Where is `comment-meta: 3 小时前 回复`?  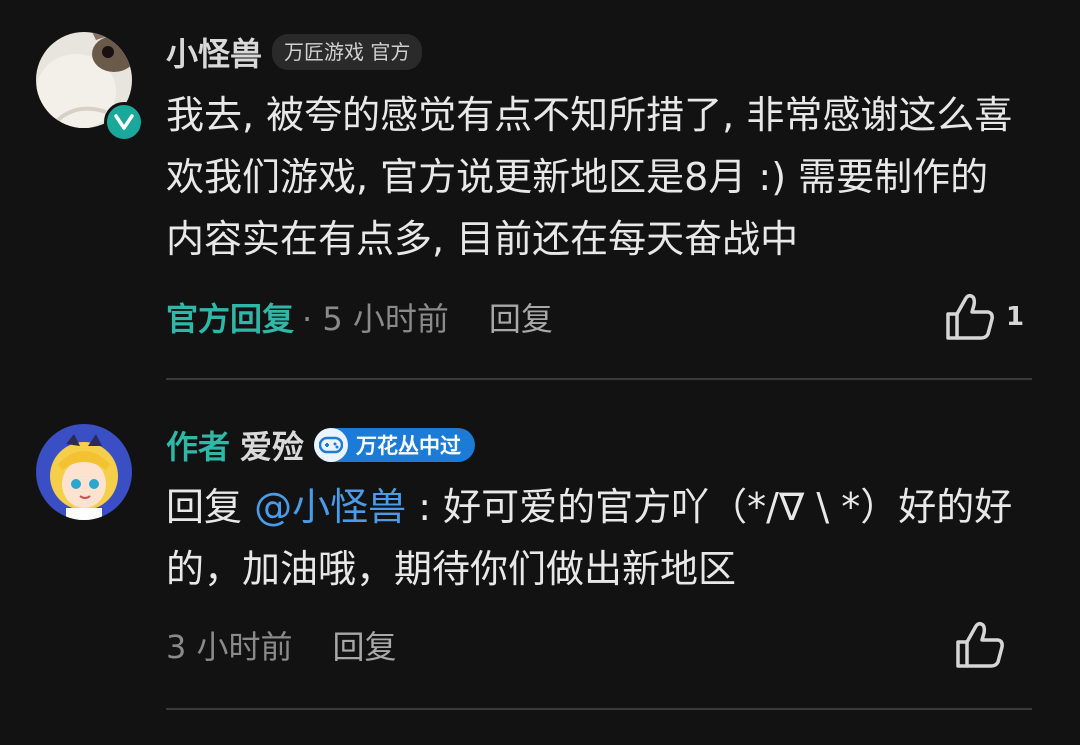 comment-meta: 3 小时前 回复 is located at coordinates (281, 645).